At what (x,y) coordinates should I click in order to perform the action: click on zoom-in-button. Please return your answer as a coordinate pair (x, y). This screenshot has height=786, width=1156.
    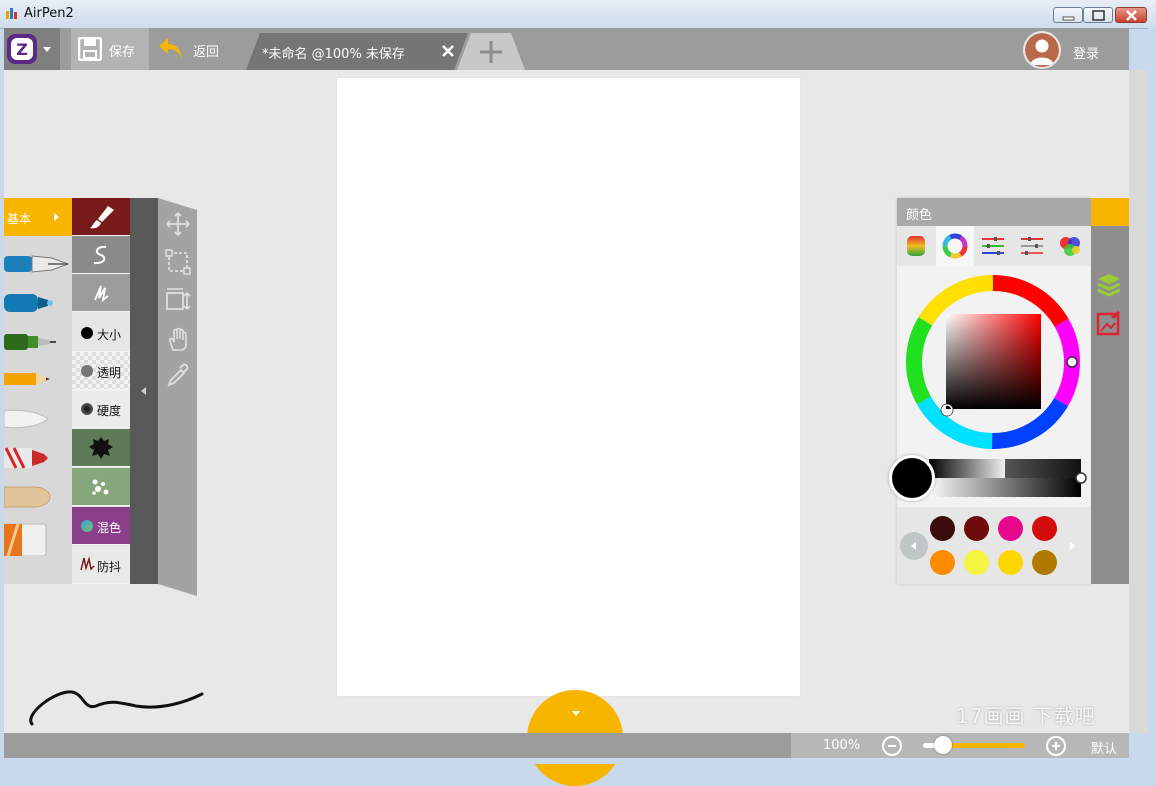
    Looking at the image, I should click on (1056, 746).